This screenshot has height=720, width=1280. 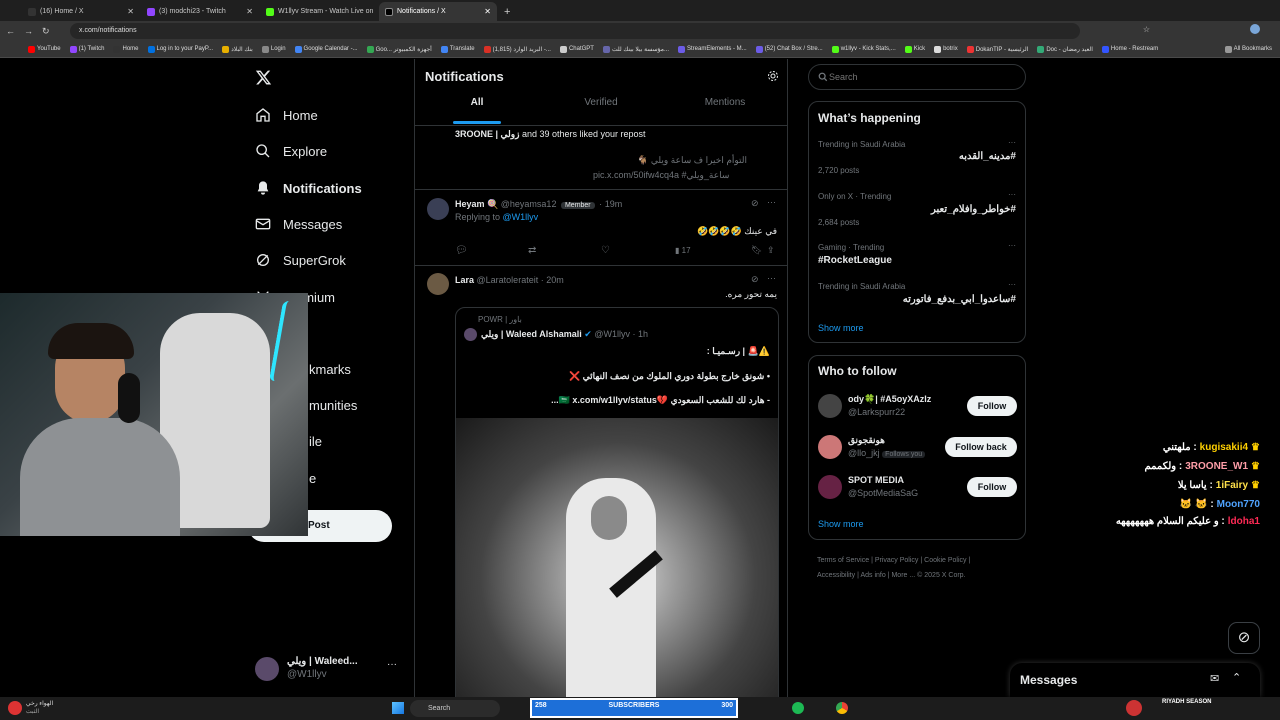 I want to click on chrome-icon, so click(x=842, y=708).